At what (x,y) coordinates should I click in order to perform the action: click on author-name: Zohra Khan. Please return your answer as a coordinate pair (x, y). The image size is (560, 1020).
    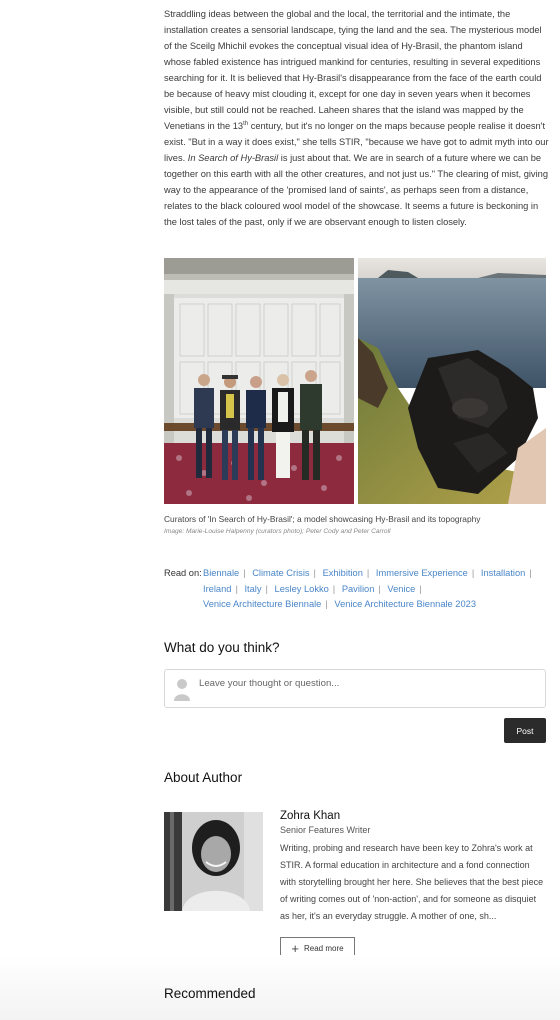
    Looking at the image, I should click on (310, 816).